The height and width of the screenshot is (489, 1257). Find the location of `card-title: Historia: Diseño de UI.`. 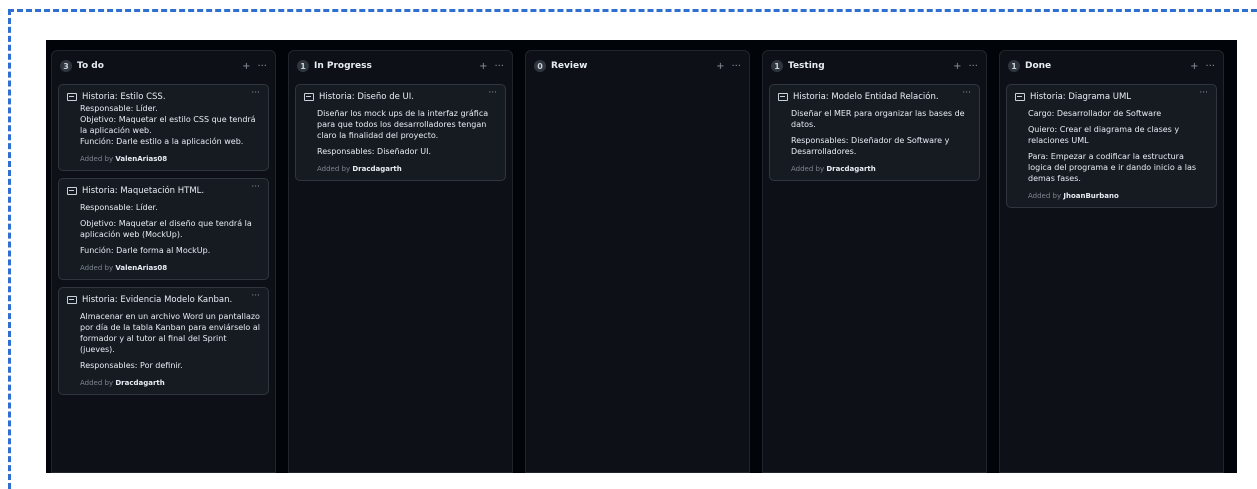

card-title: Historia: Diseño de UI. is located at coordinates (408, 97).